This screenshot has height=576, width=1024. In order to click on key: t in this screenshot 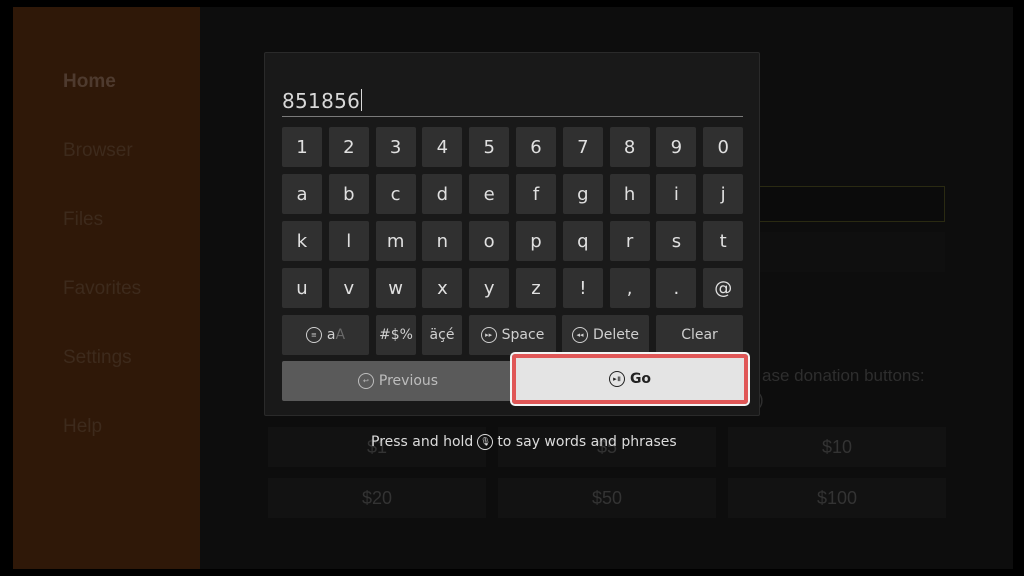, I will do `click(723, 241)`.